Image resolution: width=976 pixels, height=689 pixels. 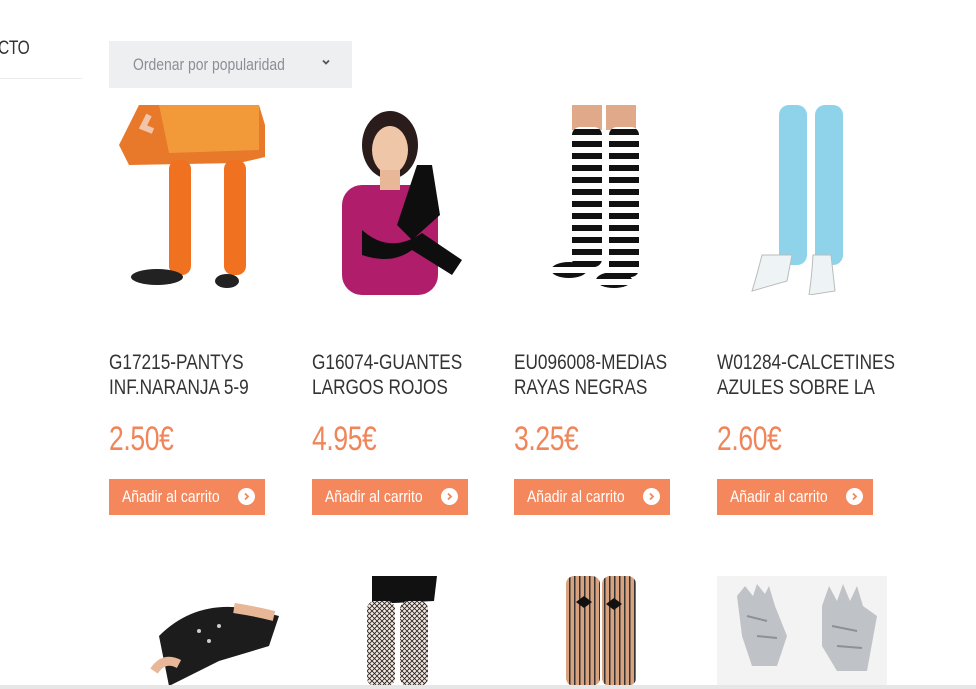 What do you see at coordinates (591, 362) in the screenshot?
I see `product-title-line1: EU096008-MEDIAS` at bounding box center [591, 362].